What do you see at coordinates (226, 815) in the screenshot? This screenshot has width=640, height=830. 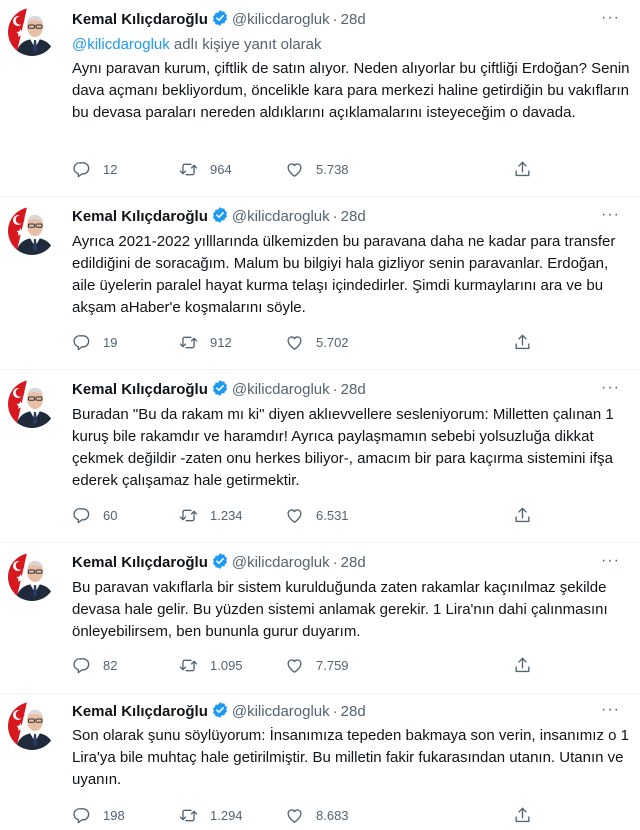 I see `retweet-count: 1.294` at bounding box center [226, 815].